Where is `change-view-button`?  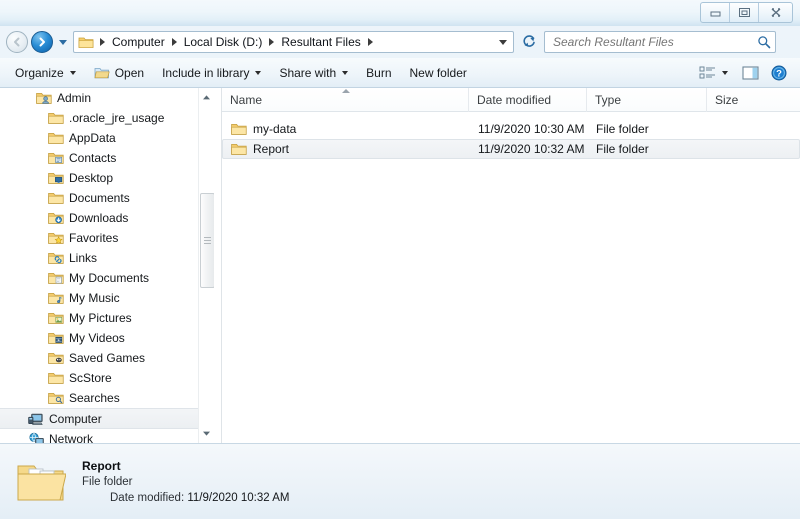 change-view-button is located at coordinates (712, 73).